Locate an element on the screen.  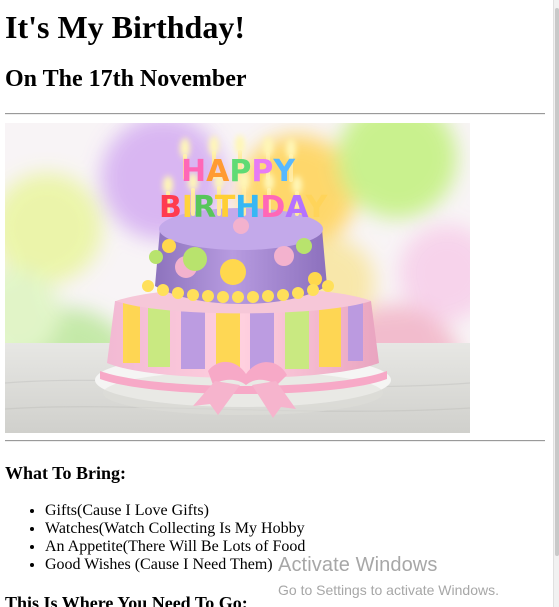
bottom-divider is located at coordinates (275, 441).